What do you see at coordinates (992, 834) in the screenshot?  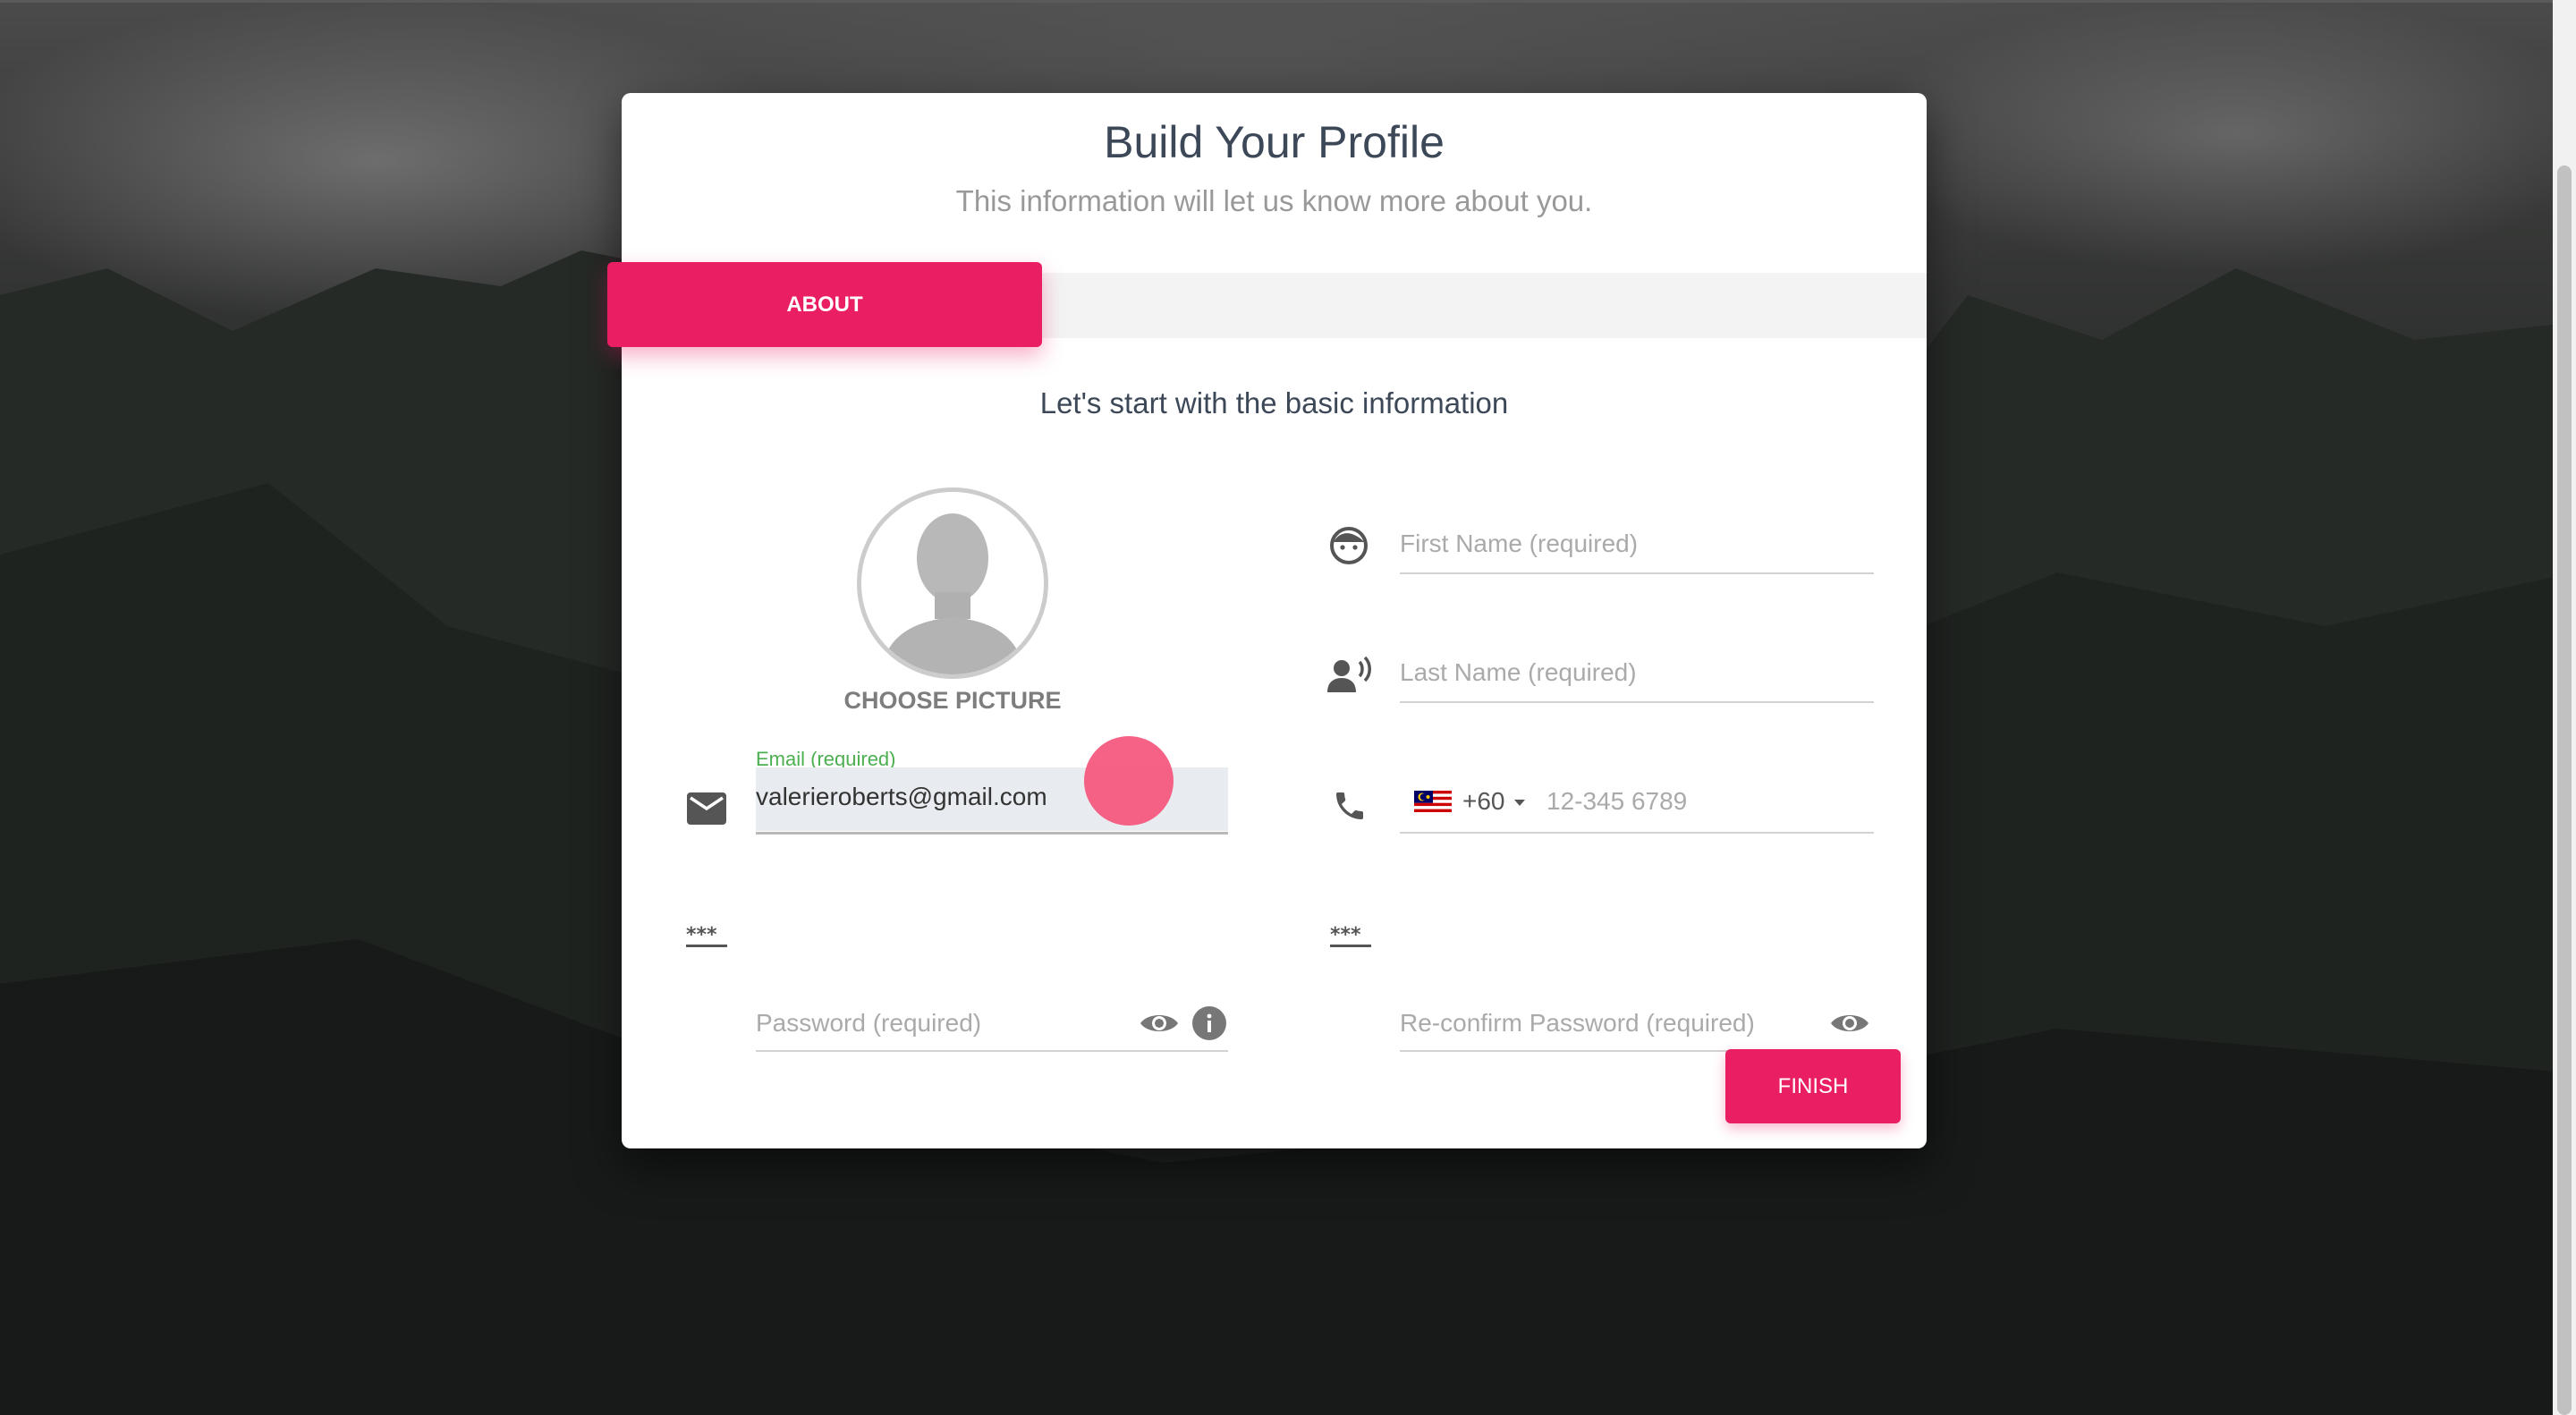 I see `email-underline` at bounding box center [992, 834].